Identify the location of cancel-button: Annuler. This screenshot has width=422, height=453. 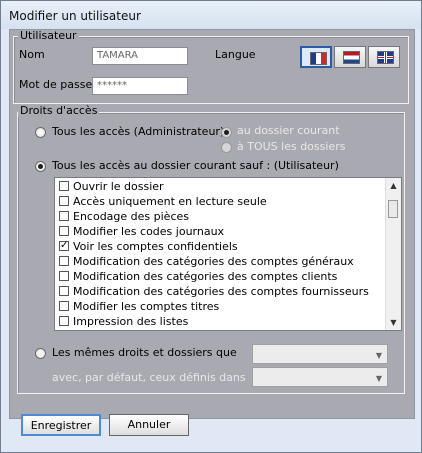
(149, 425).